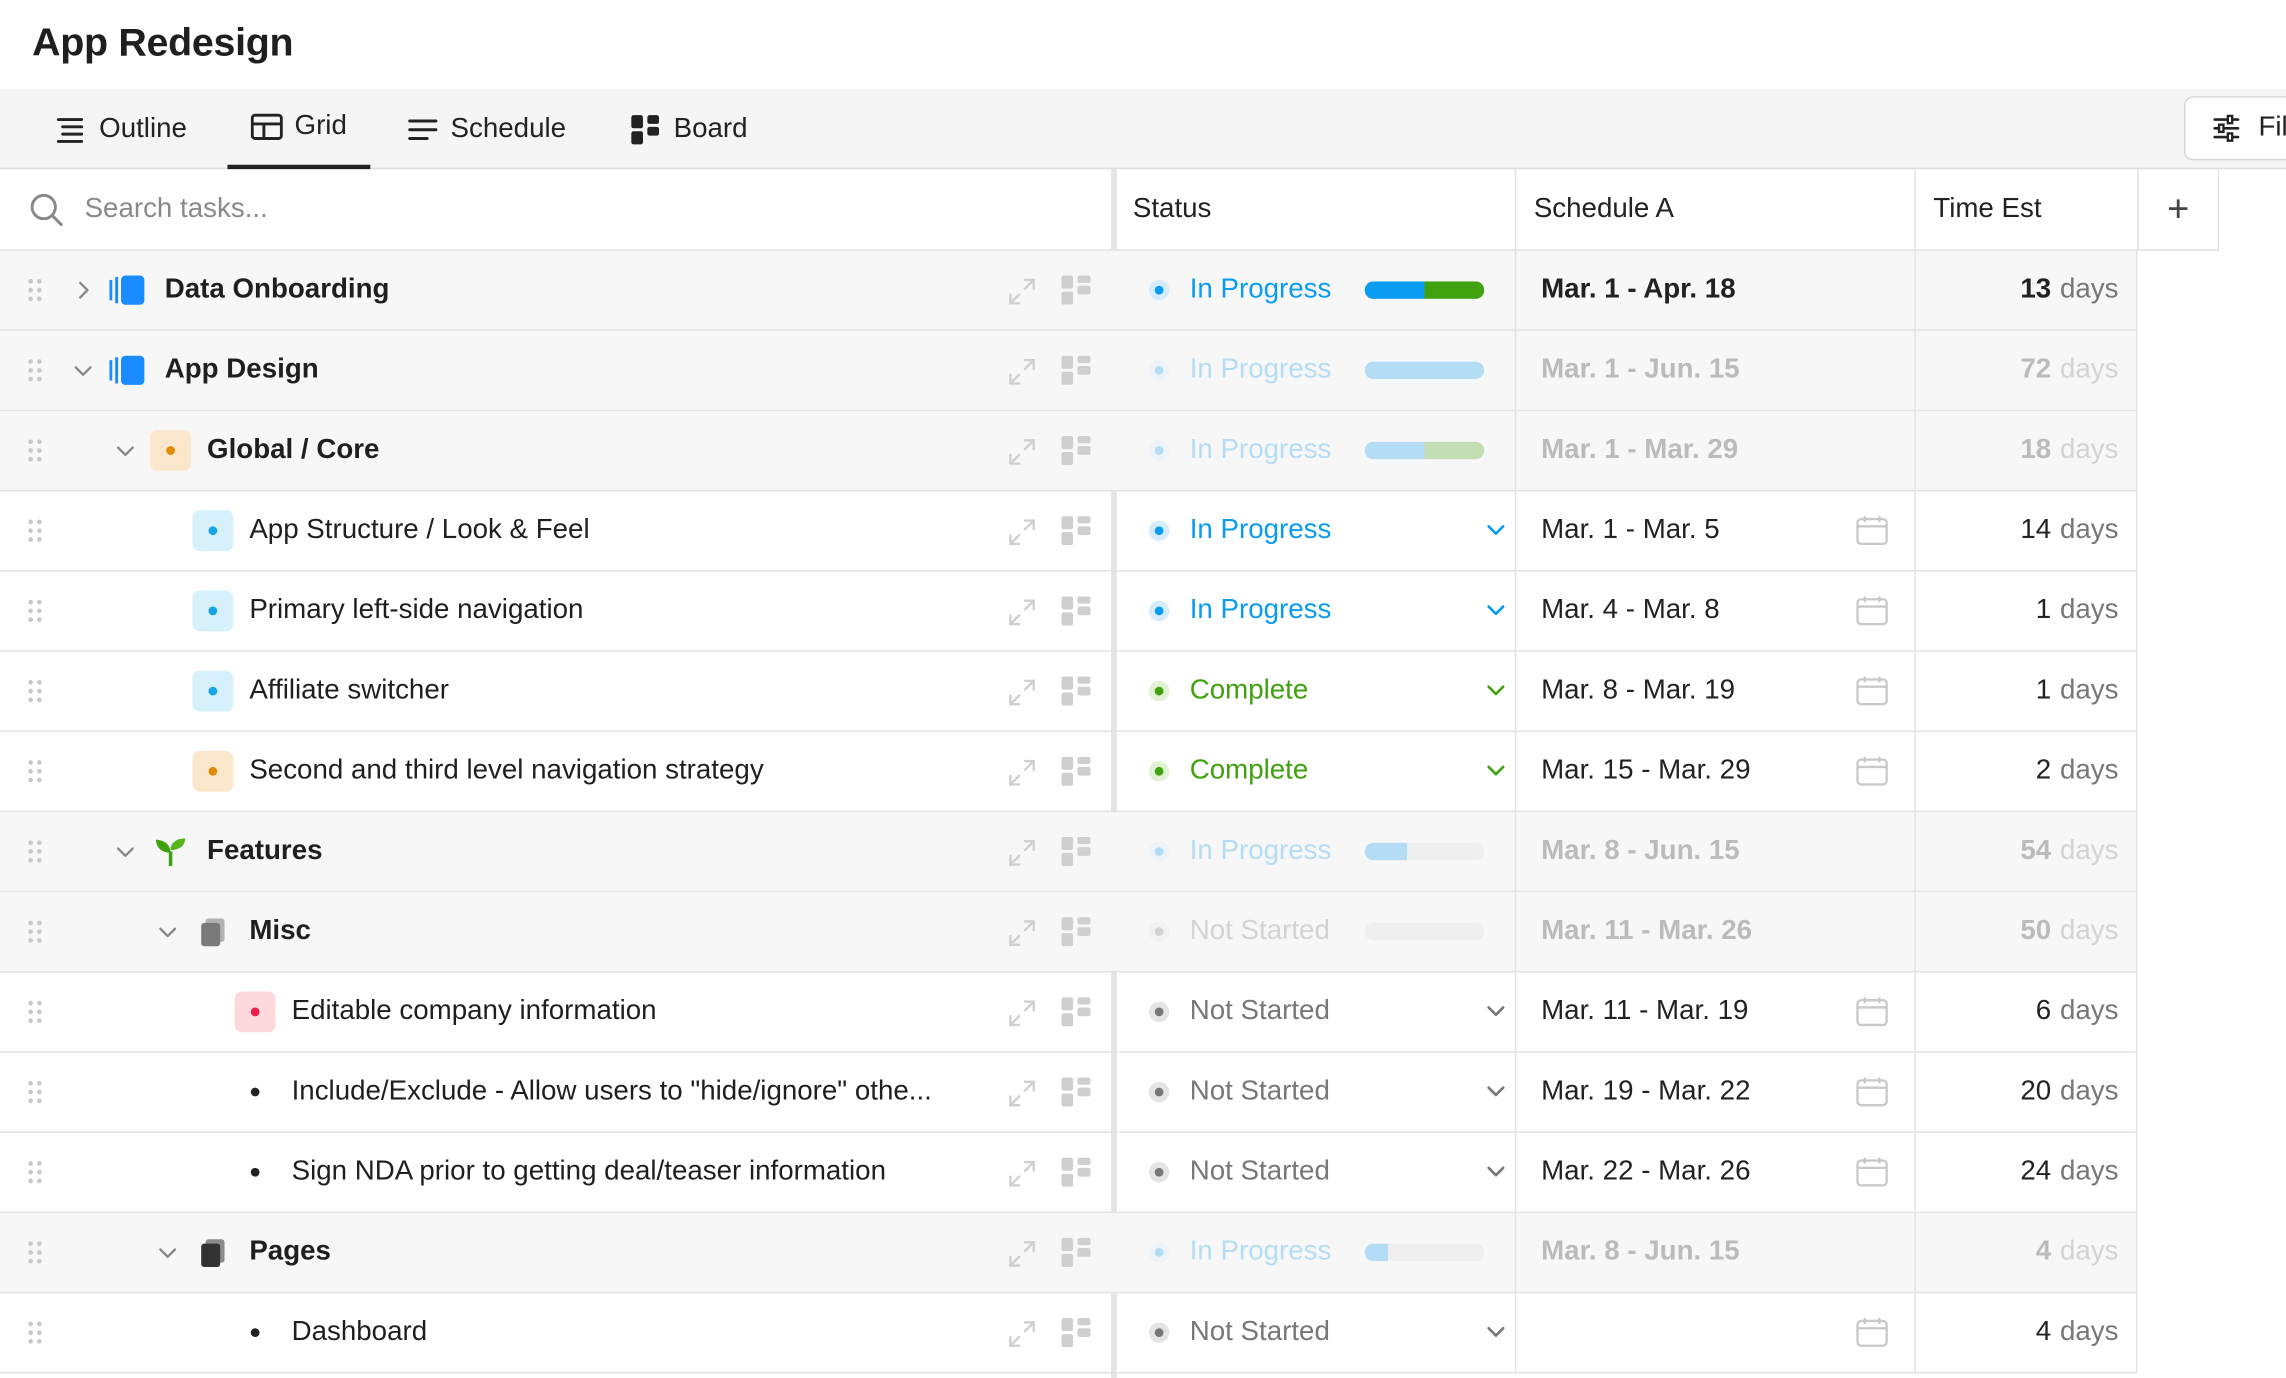  What do you see at coordinates (1716, 450) in the screenshot?
I see `schedule-cell: Mar. 1 - Mar. 29` at bounding box center [1716, 450].